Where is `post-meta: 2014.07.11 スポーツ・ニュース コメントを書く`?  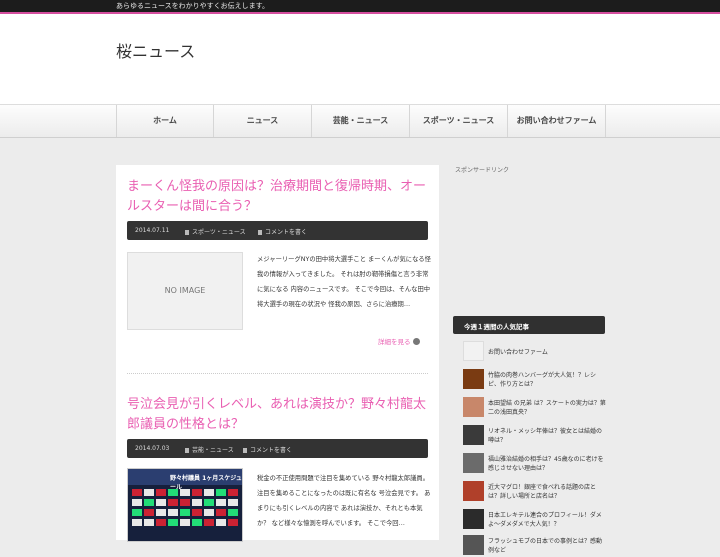 post-meta: 2014.07.11 スポーツ・ニュース コメントを書く is located at coordinates (277, 230).